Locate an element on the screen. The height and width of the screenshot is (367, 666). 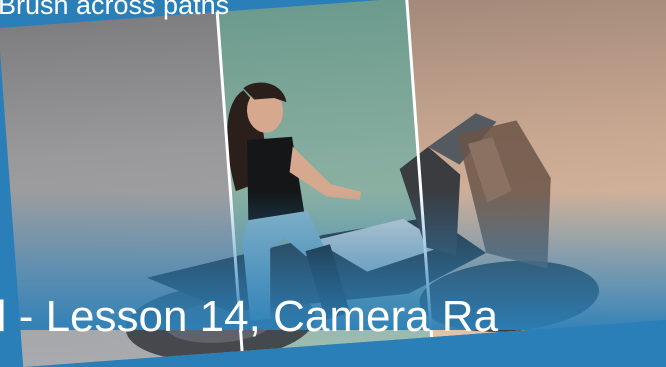
bottom-title: d - Lesson 14, Camera Ra is located at coordinates (249, 316).